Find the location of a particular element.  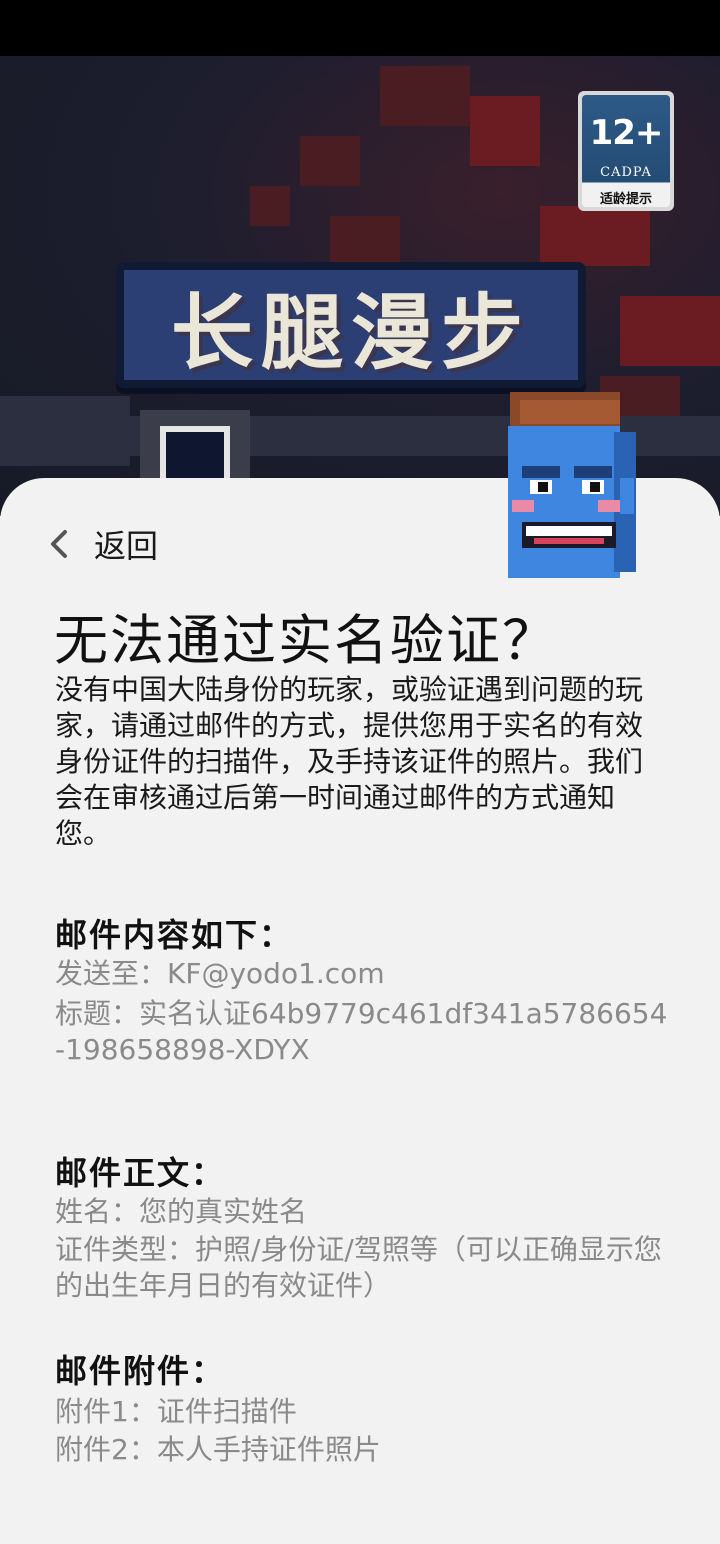

attachment-2: 附件2：本人手持证件照片 is located at coordinates (218, 1449).